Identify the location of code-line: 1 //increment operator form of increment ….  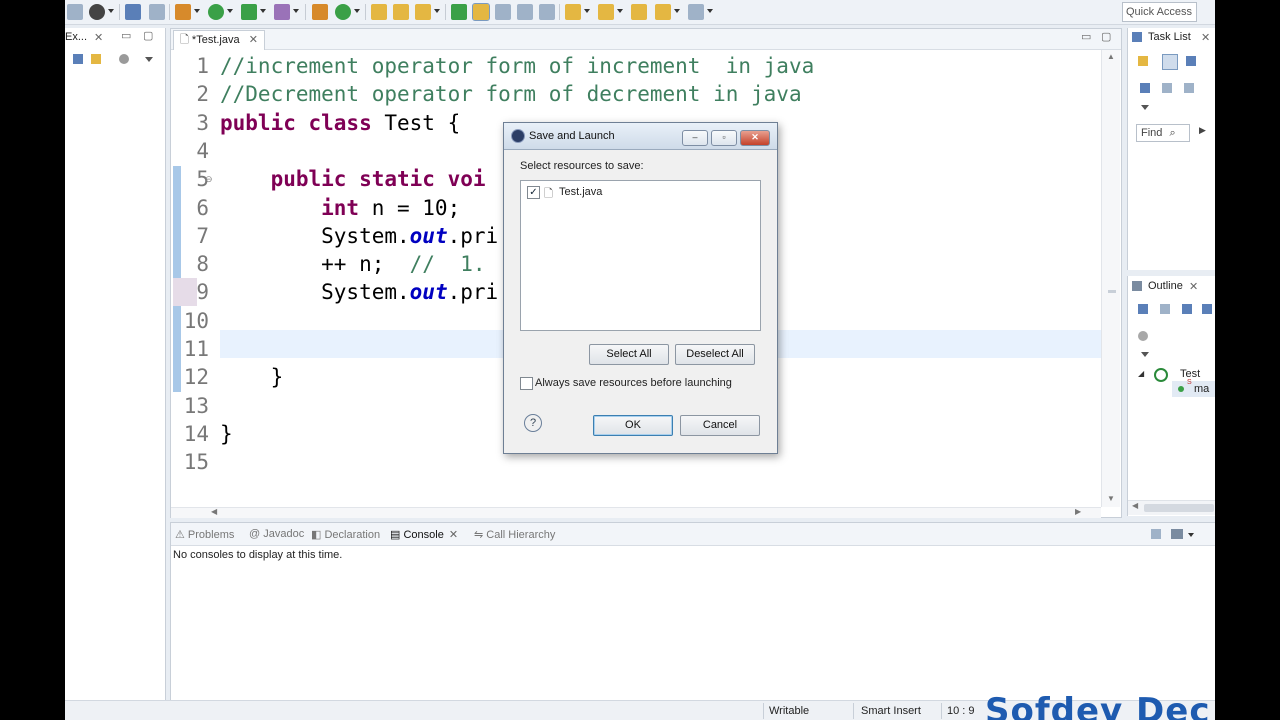
(636, 66).